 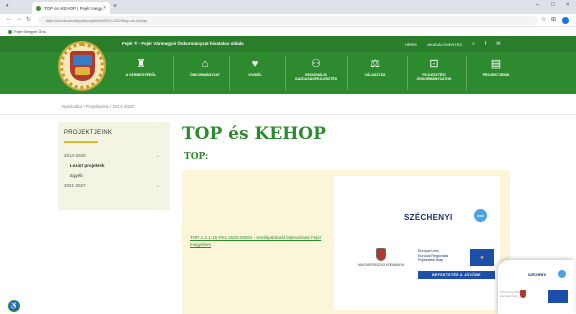 What do you see at coordinates (537, 275) in the screenshot?
I see `floating-badge-title: SZÉCHENYI` at bounding box center [537, 275].